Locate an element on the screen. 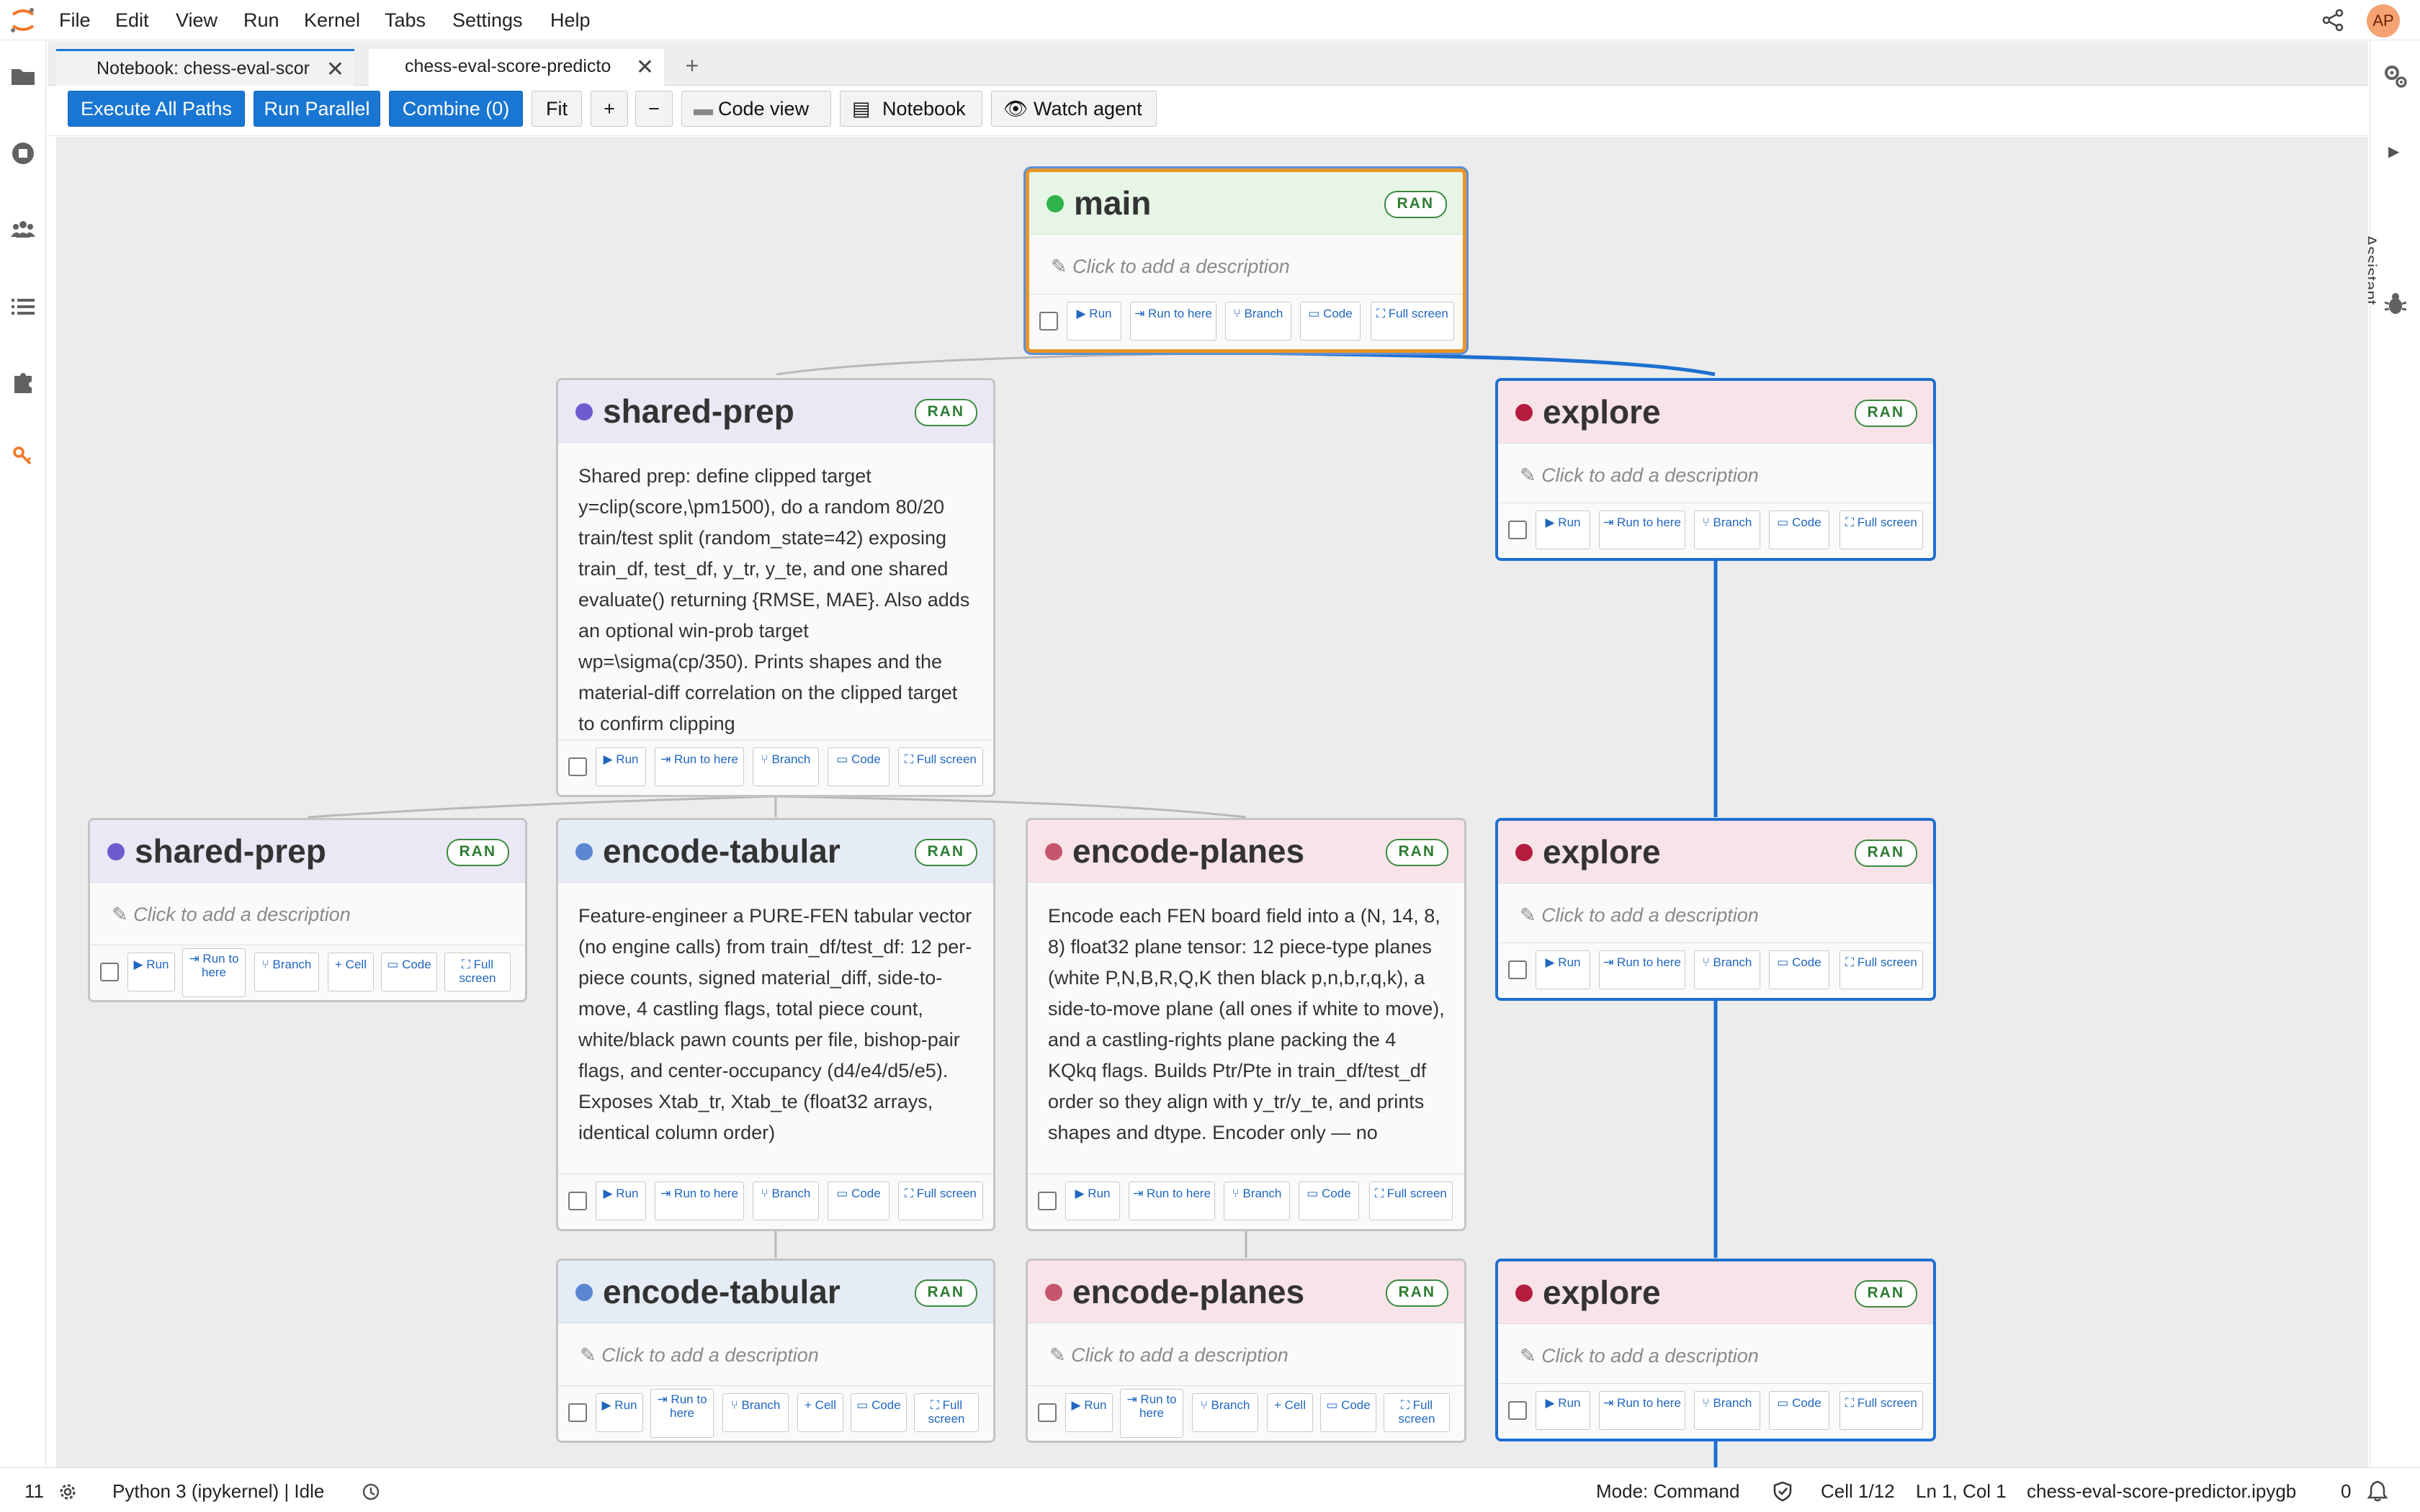 The height and width of the screenshot is (1512, 2420). folder-icon is located at coordinates (23, 76).